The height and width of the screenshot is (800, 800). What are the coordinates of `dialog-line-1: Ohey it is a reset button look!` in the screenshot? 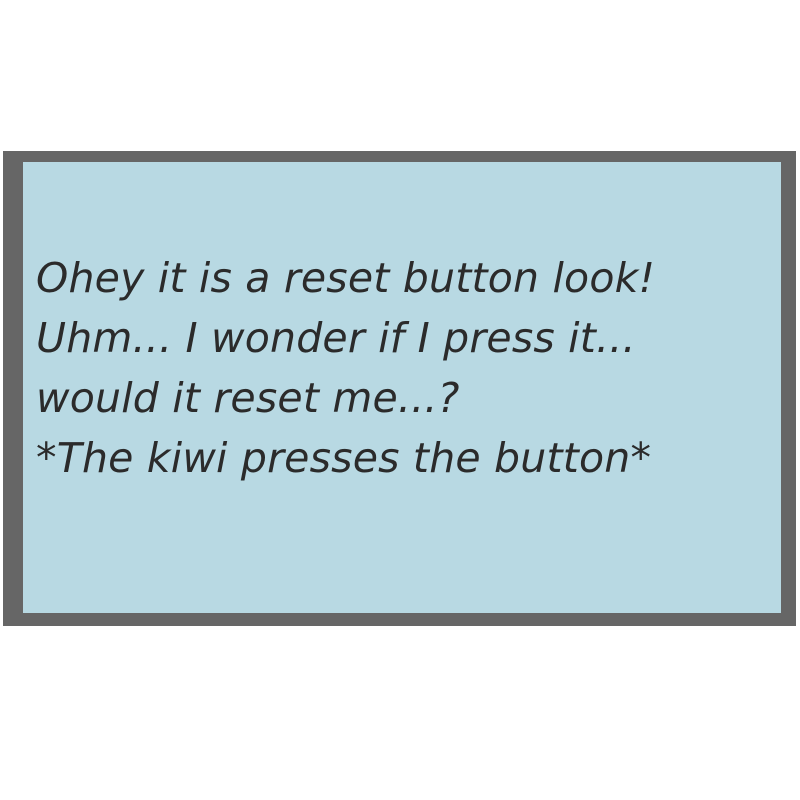 It's located at (346, 278).